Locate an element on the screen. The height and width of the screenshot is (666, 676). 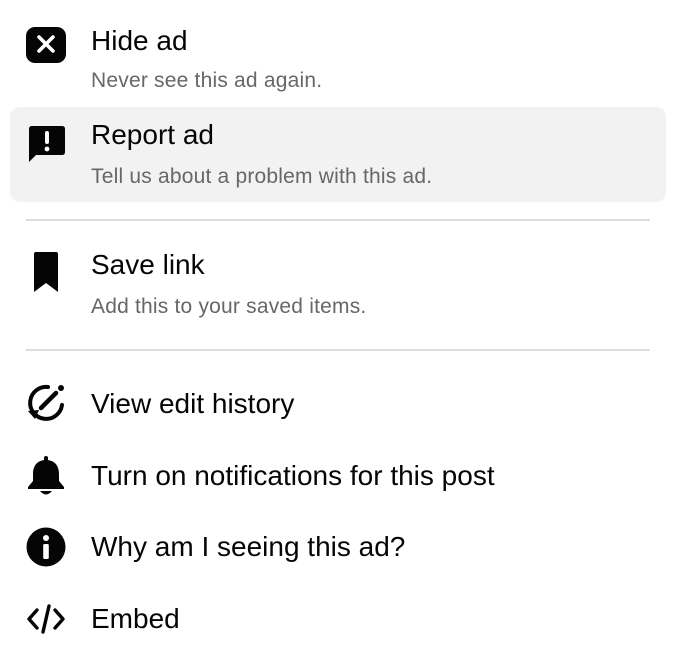
report-ad-subtitle: Tell us about a problem with this ad. is located at coordinates (262, 176).